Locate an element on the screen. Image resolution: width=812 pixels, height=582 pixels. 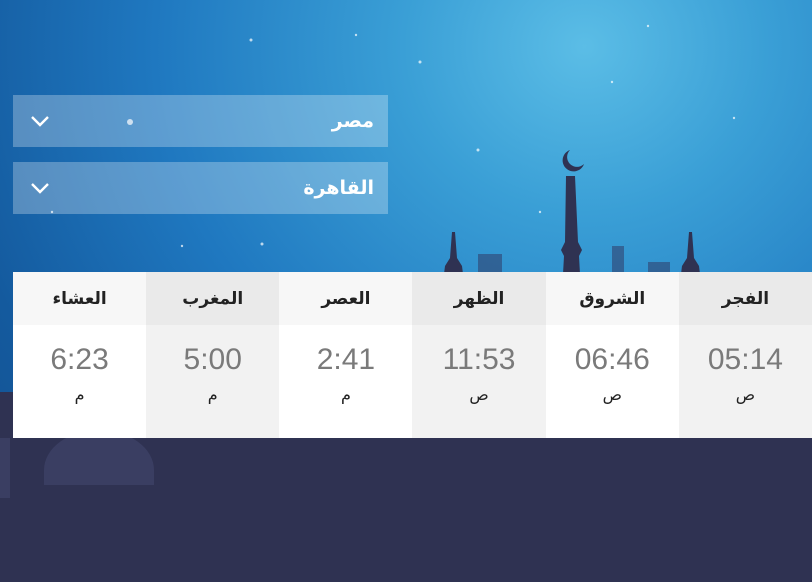
prayer-time: 2:41 is located at coordinates (346, 359).